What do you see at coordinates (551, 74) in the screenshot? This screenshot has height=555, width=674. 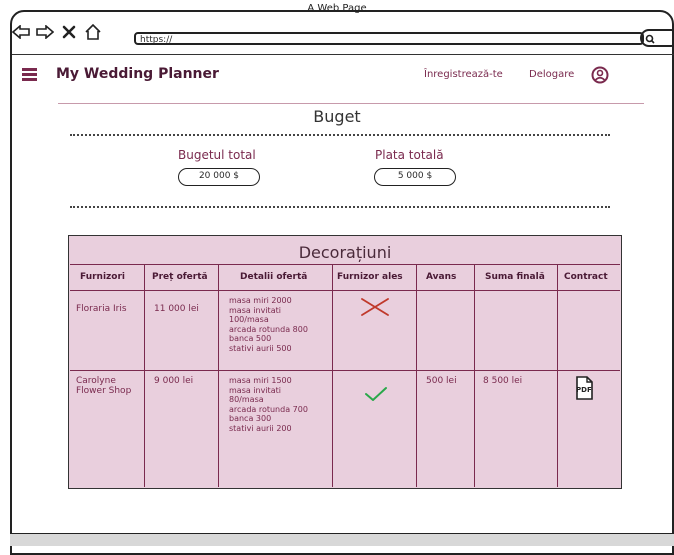 I see `logout-link: Delogare` at bounding box center [551, 74].